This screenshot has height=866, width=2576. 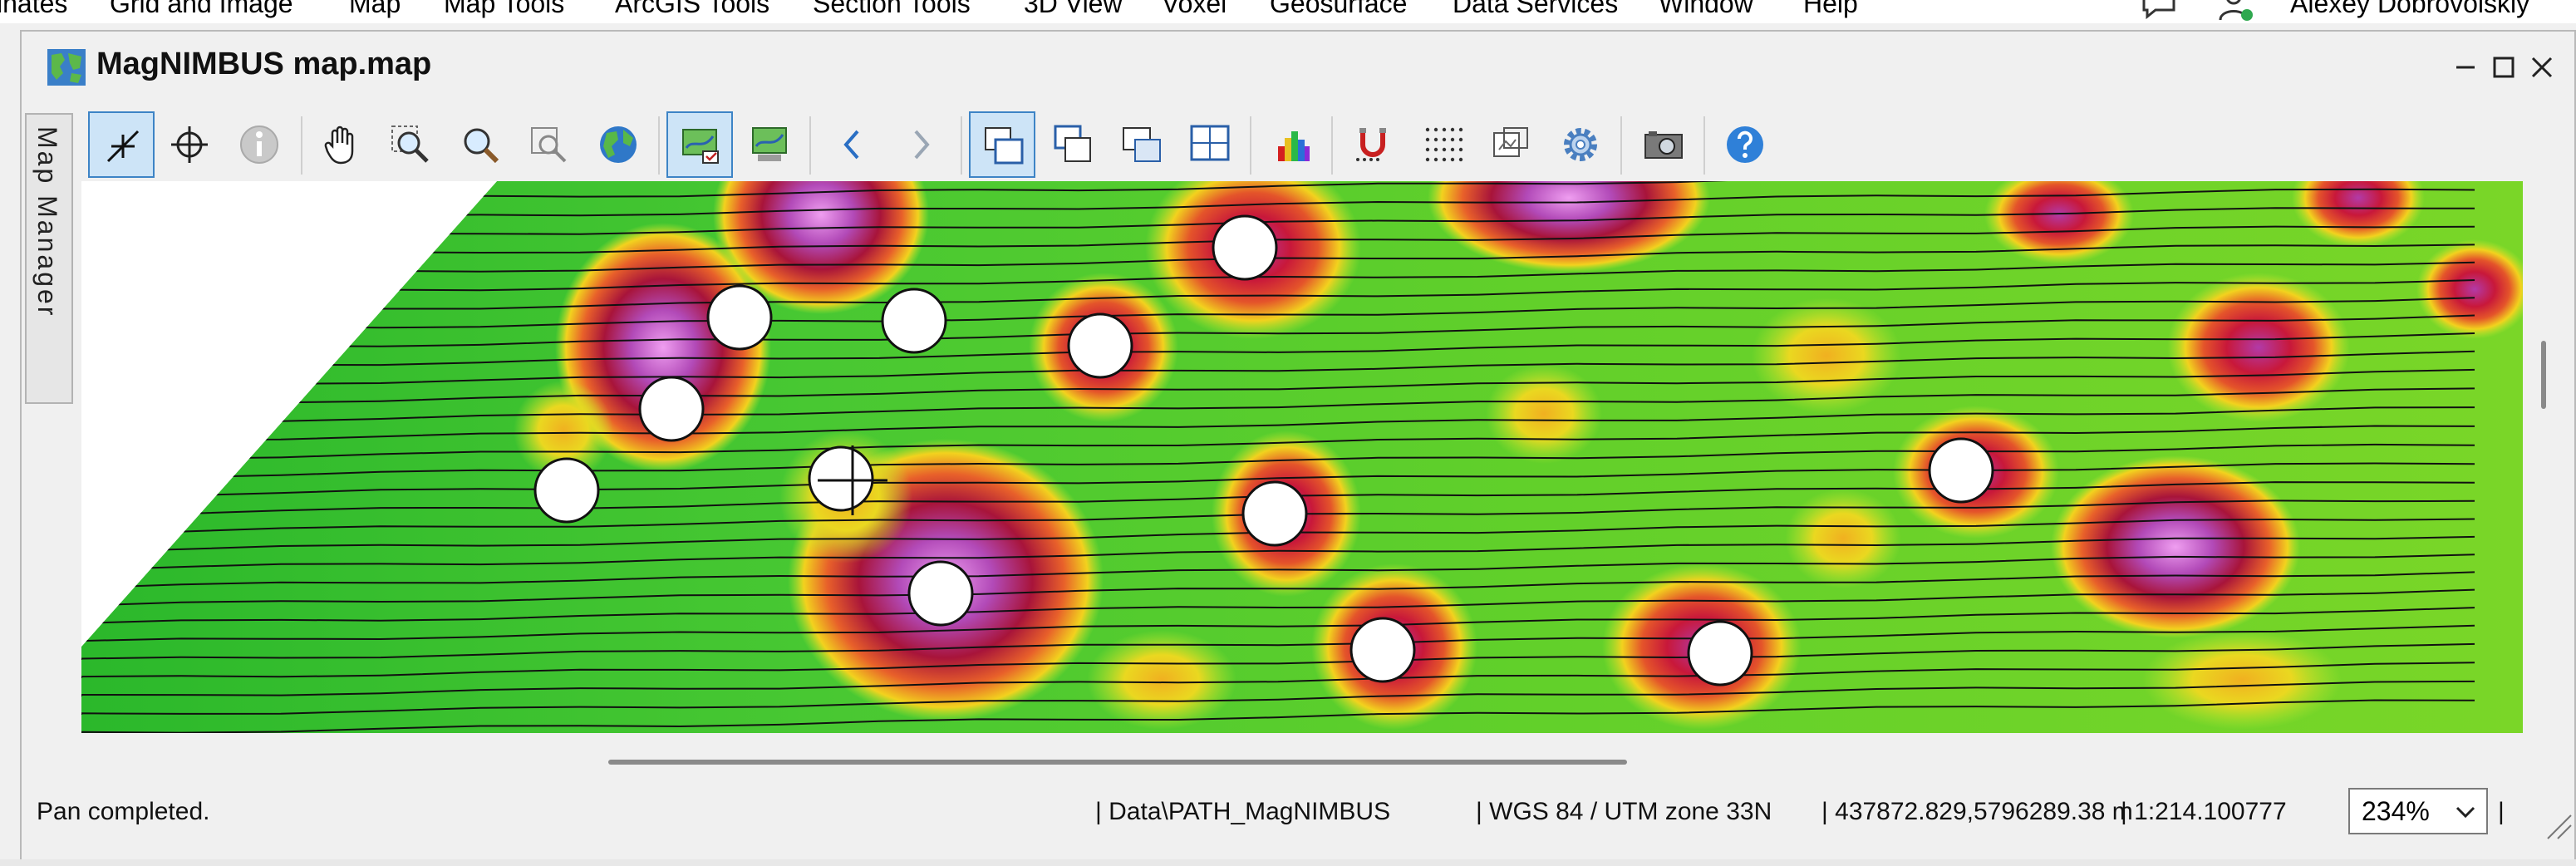 What do you see at coordinates (375, 9) in the screenshot?
I see `menu-map: Map` at bounding box center [375, 9].